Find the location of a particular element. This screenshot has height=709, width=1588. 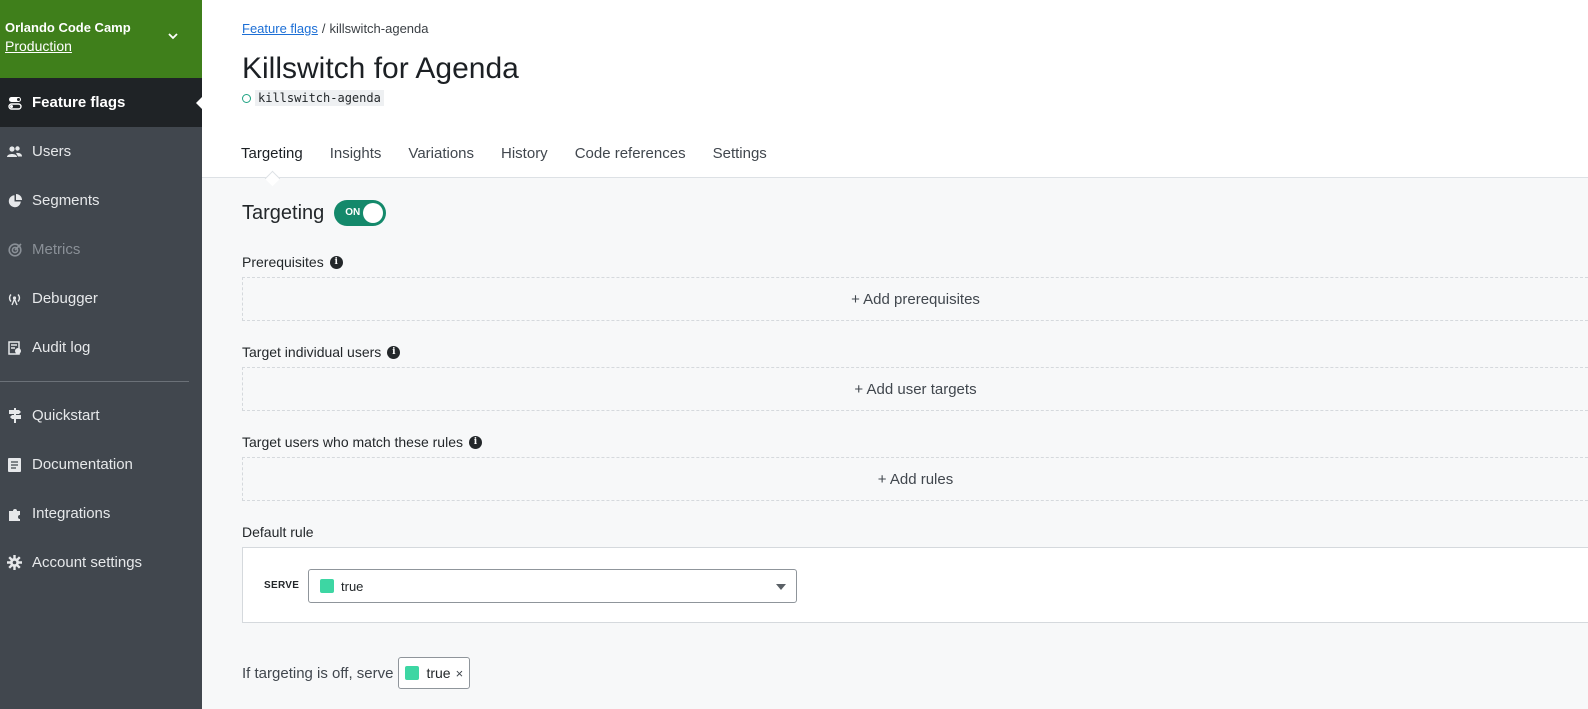

sidebar-item-account-settings: Account settings is located at coordinates (101, 562).